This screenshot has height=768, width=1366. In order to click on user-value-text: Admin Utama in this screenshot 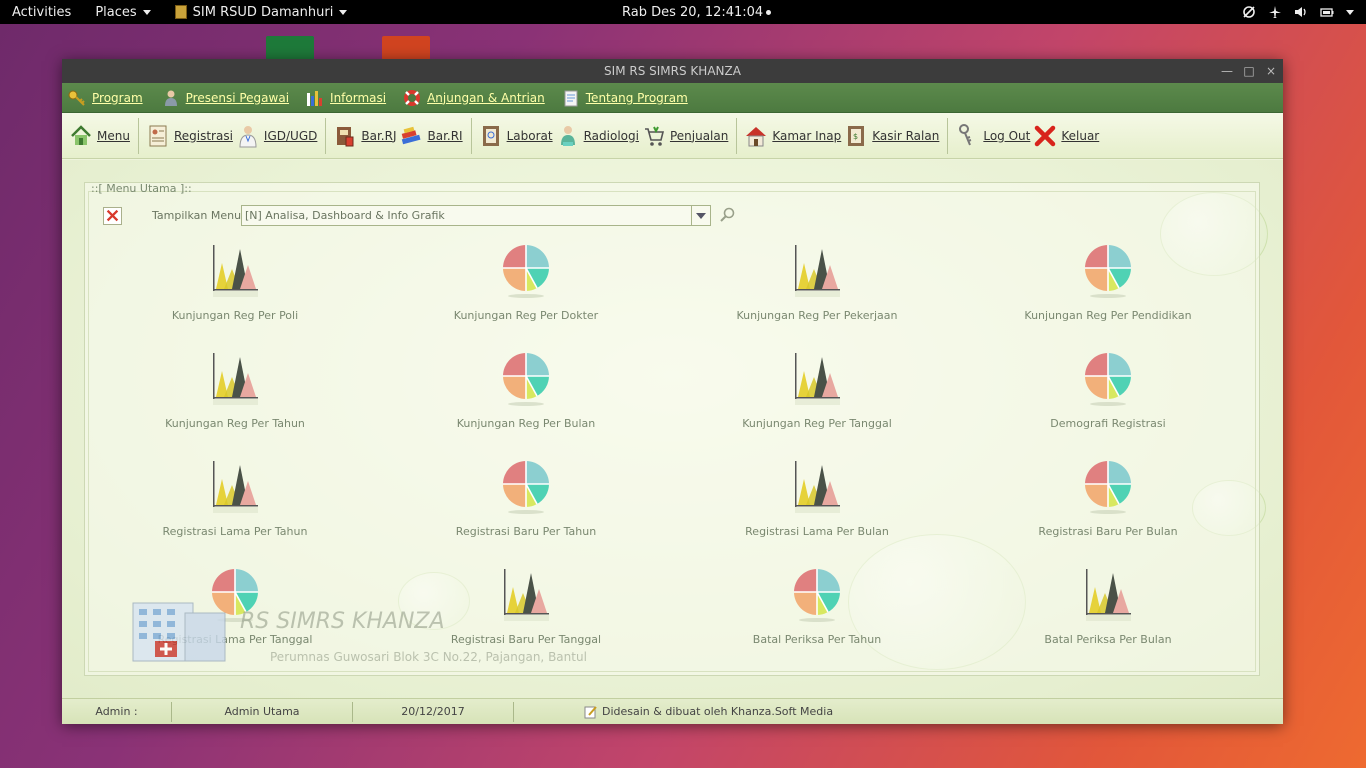, I will do `click(262, 711)`.